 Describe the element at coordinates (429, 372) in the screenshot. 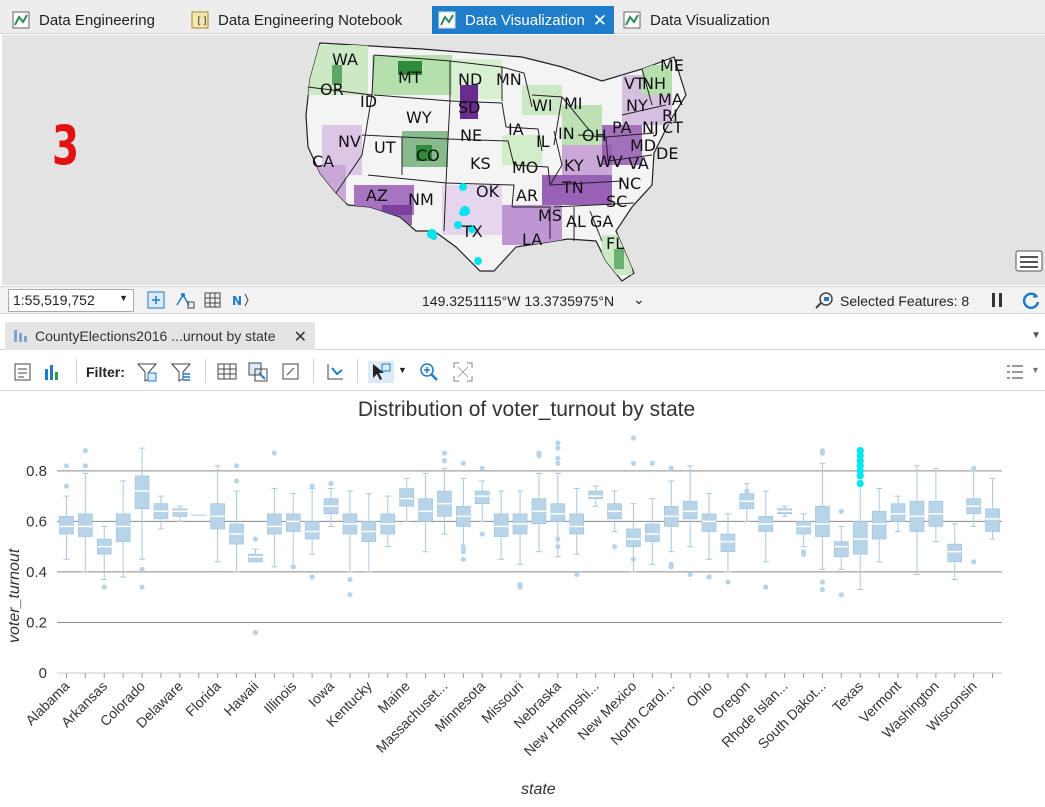

I see `zoom-in-icon` at that location.